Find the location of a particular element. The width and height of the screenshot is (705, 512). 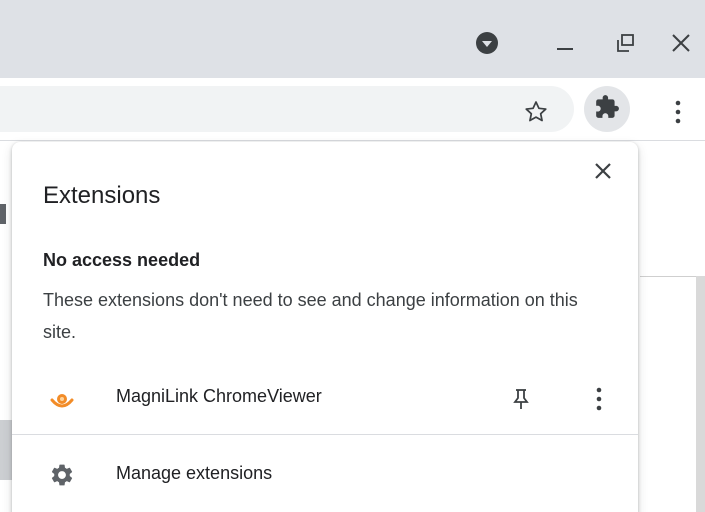

toolbar is located at coordinates (352, 109).